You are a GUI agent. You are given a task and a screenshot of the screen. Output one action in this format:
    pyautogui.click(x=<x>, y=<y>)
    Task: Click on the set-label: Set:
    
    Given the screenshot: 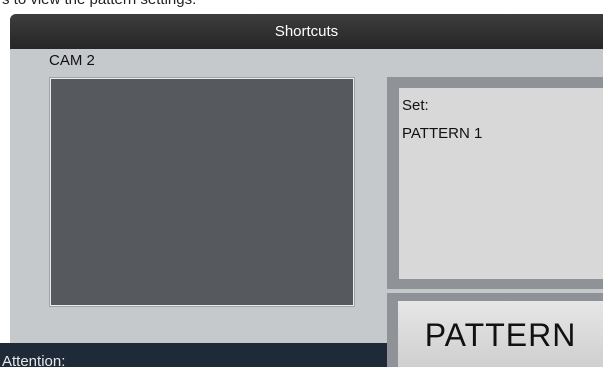 What is the action you would take?
    pyautogui.click(x=415, y=105)
    